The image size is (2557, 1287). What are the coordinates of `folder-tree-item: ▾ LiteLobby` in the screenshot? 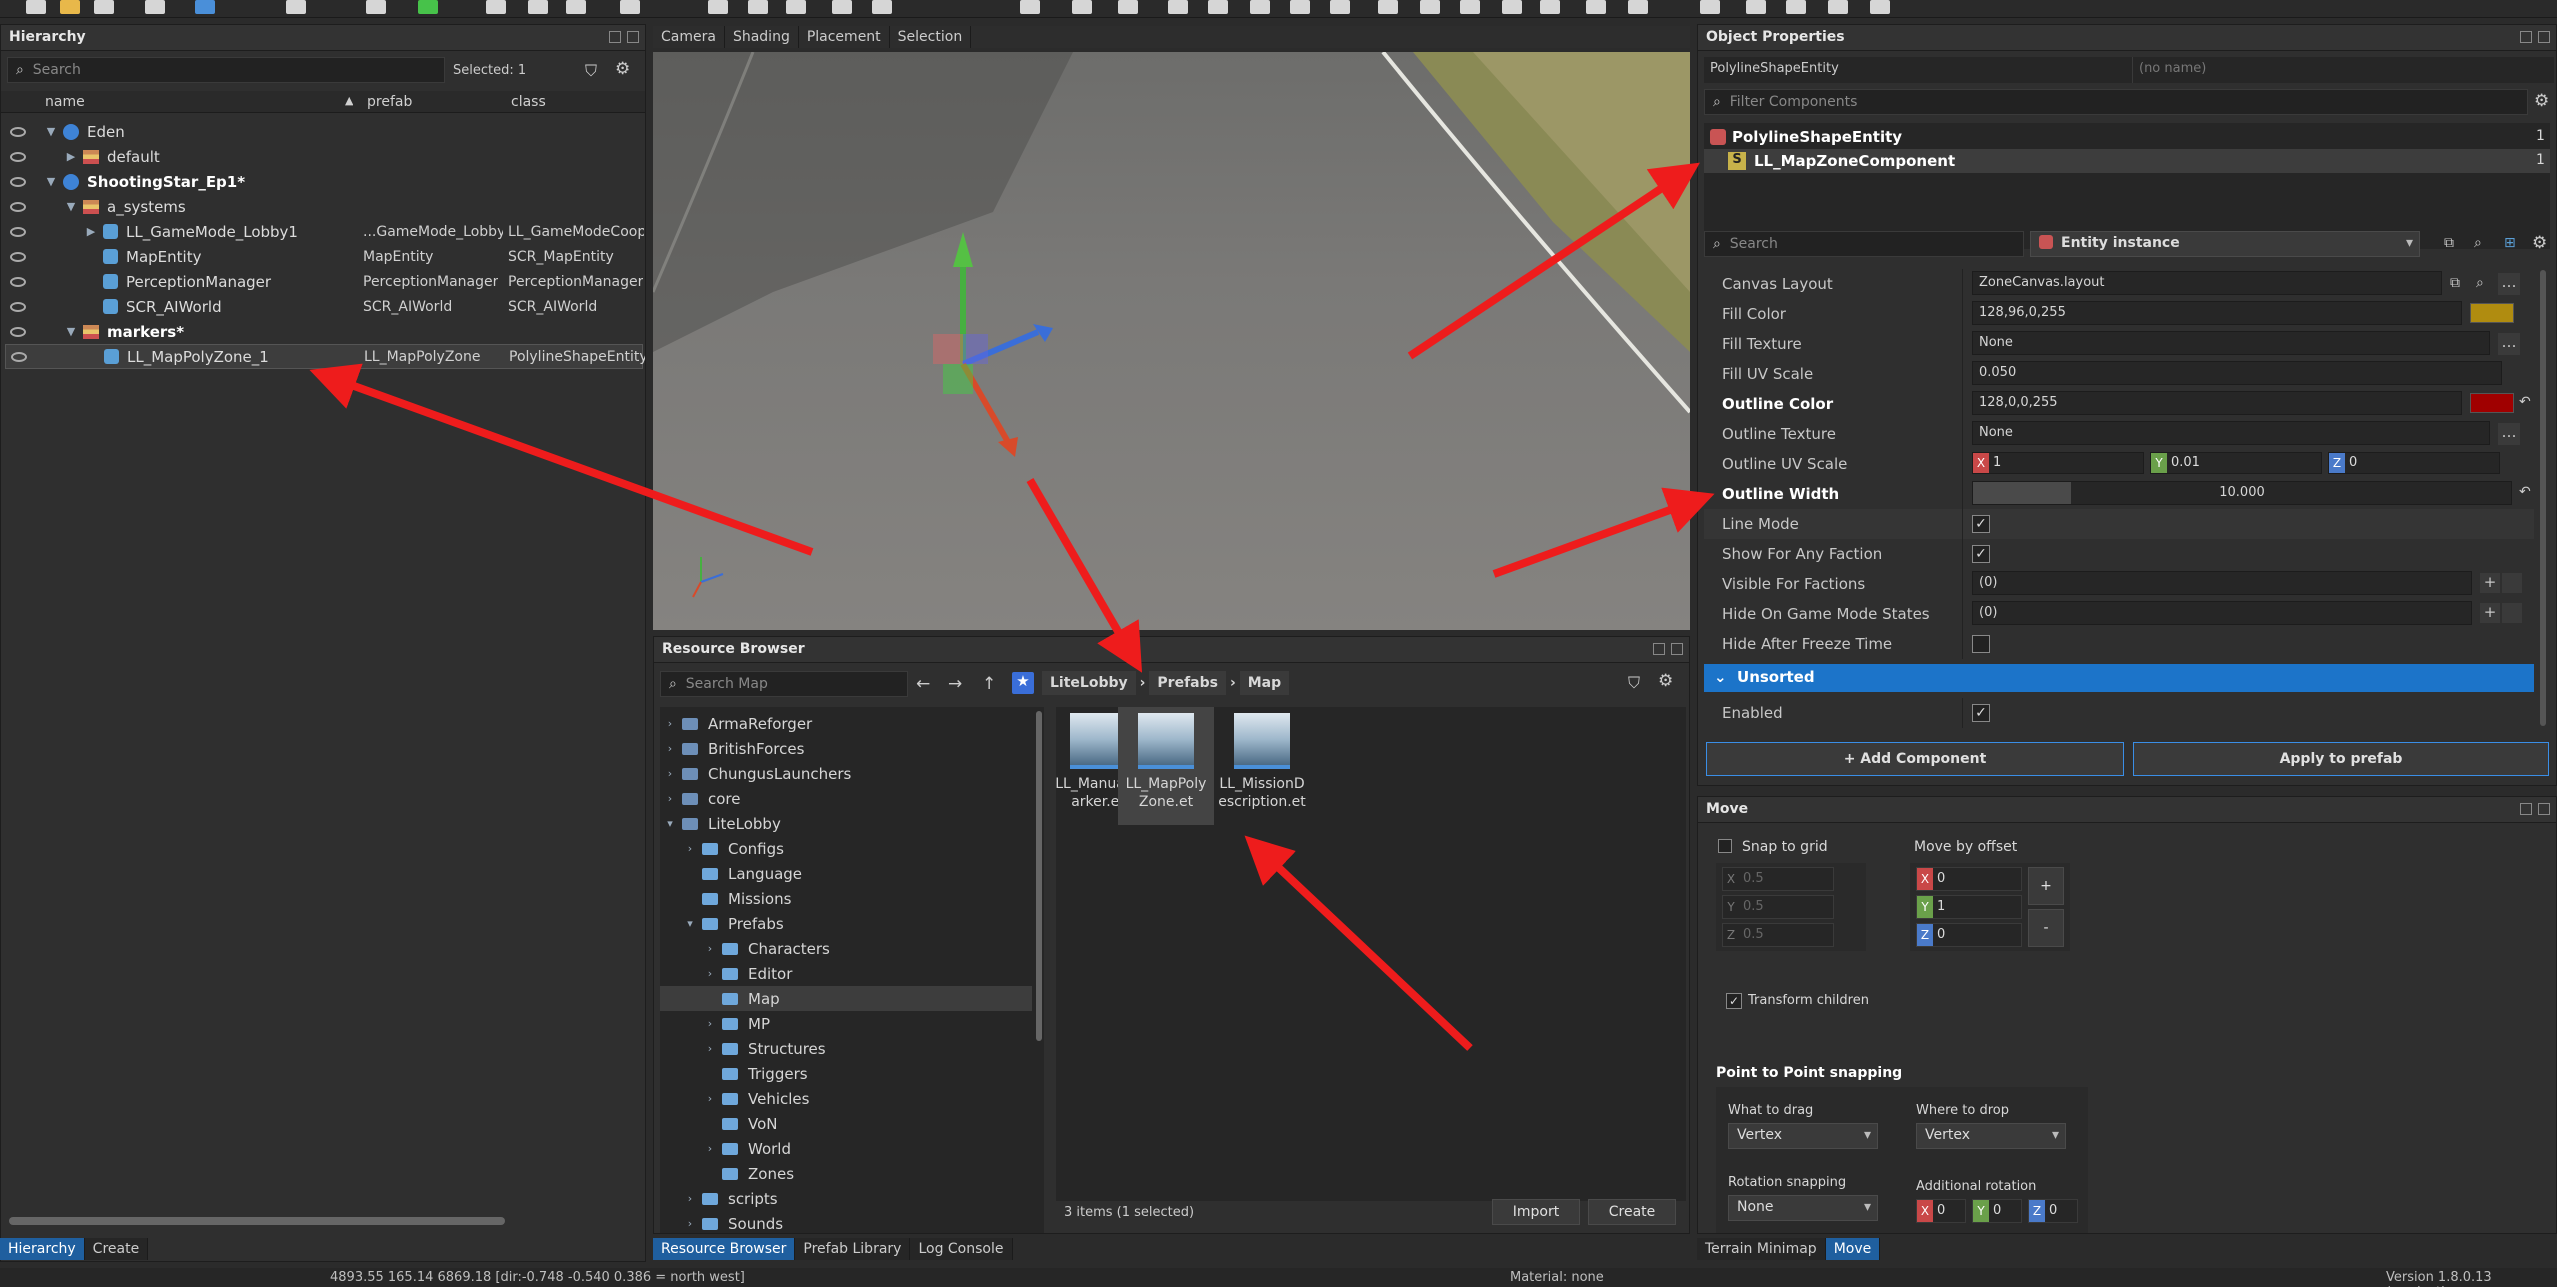 It's located at (846, 823).